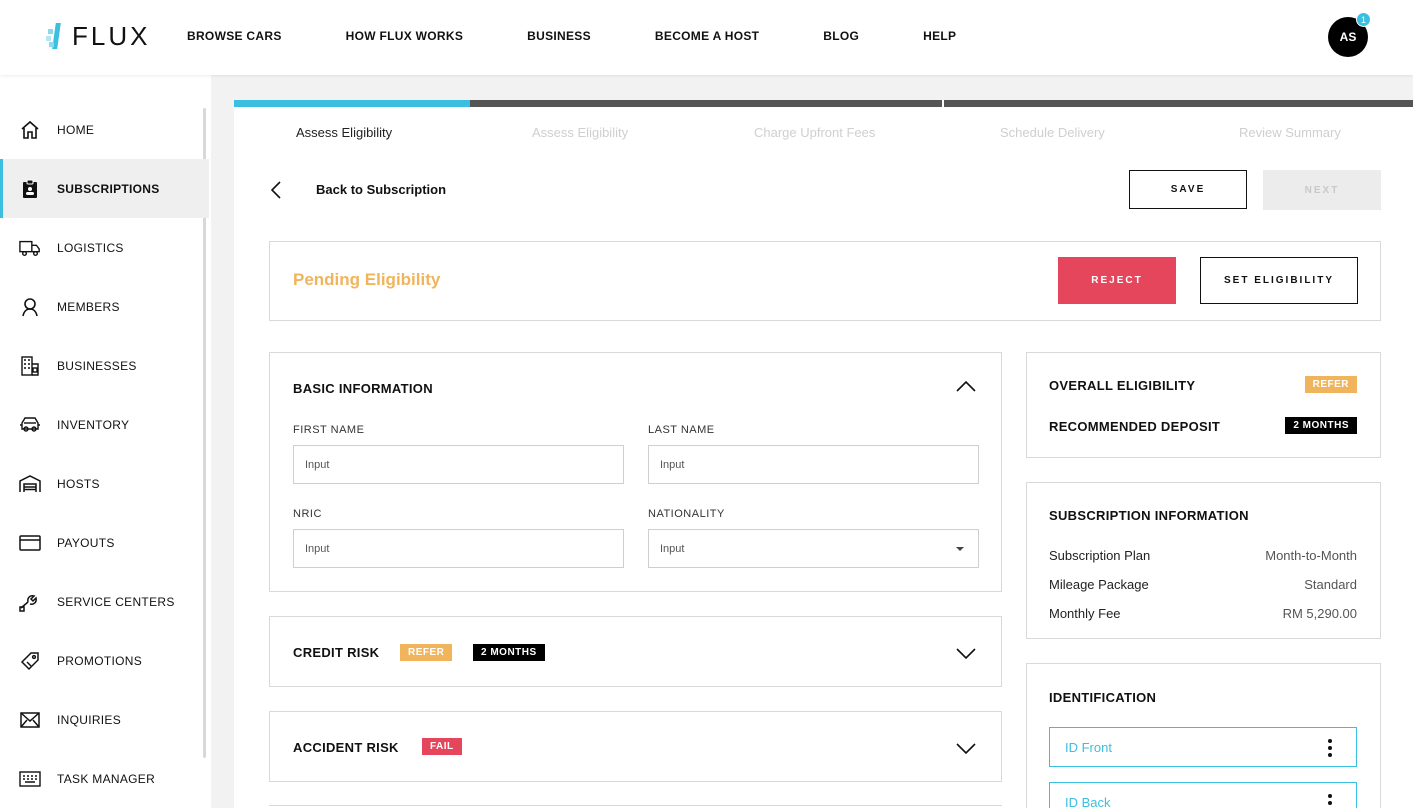 The height and width of the screenshot is (808, 1413). Describe the element at coordinates (108, 188) in the screenshot. I see `sidebar-item-label: SUBSCRIPTIONS` at that location.